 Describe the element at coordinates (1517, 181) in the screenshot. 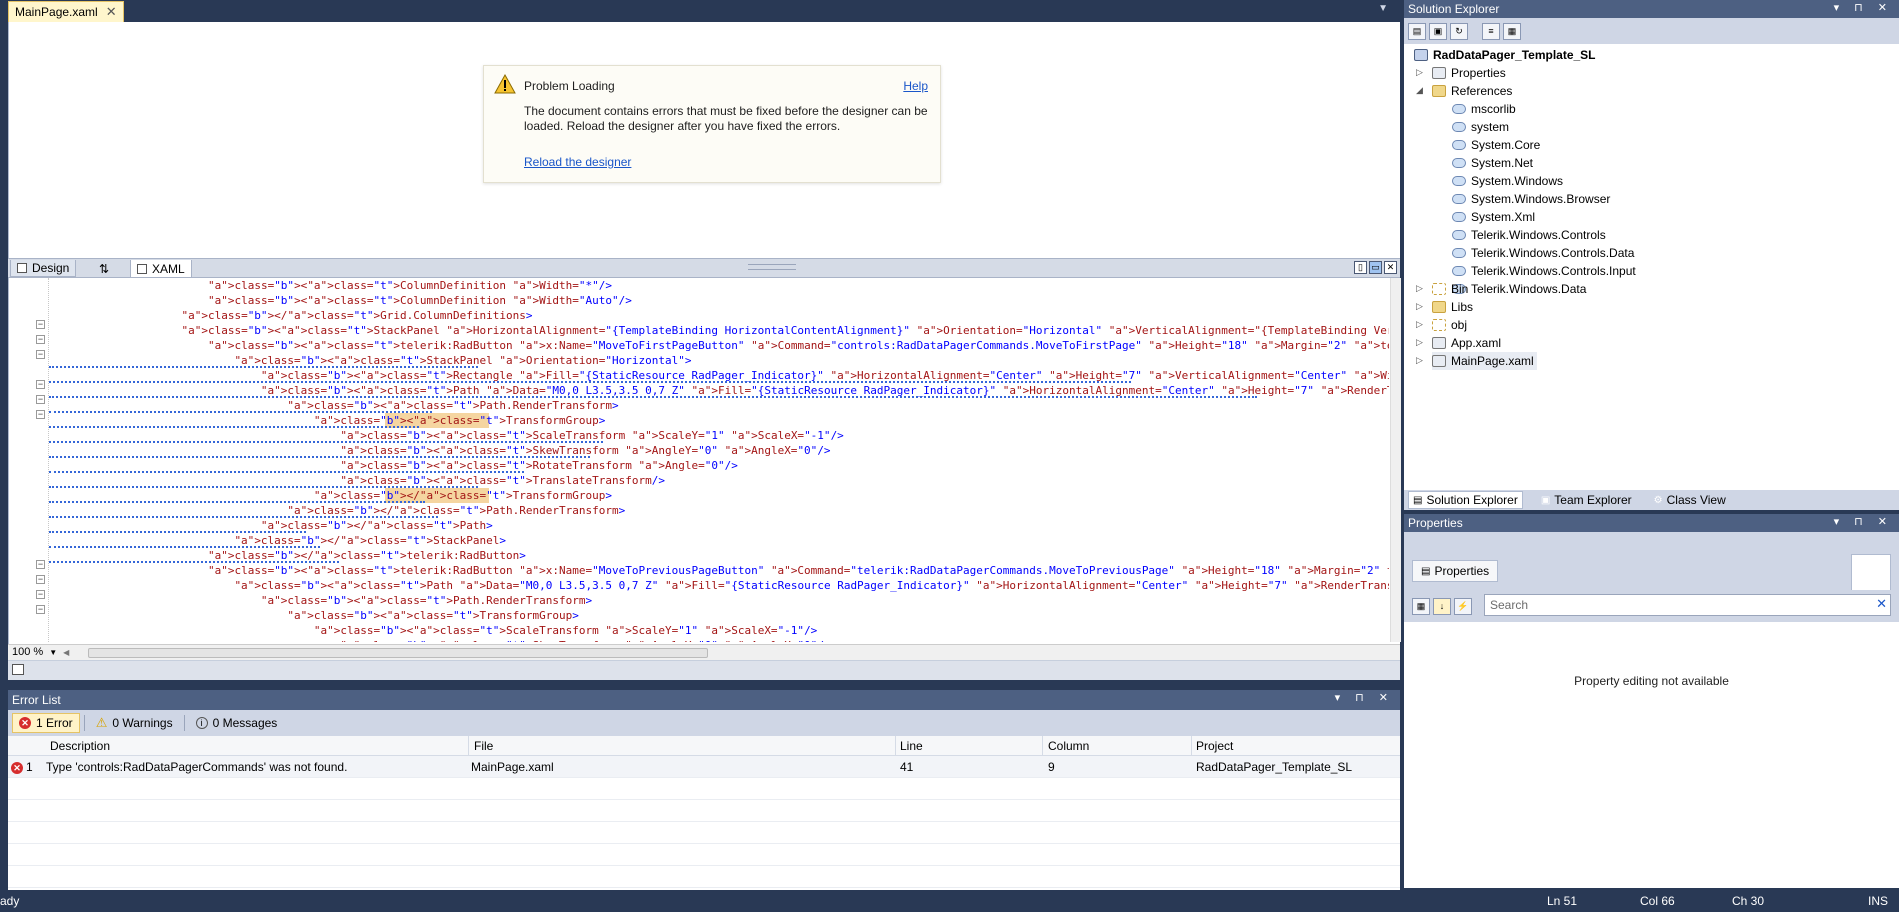

I see `tree-label: System.Windows` at that location.